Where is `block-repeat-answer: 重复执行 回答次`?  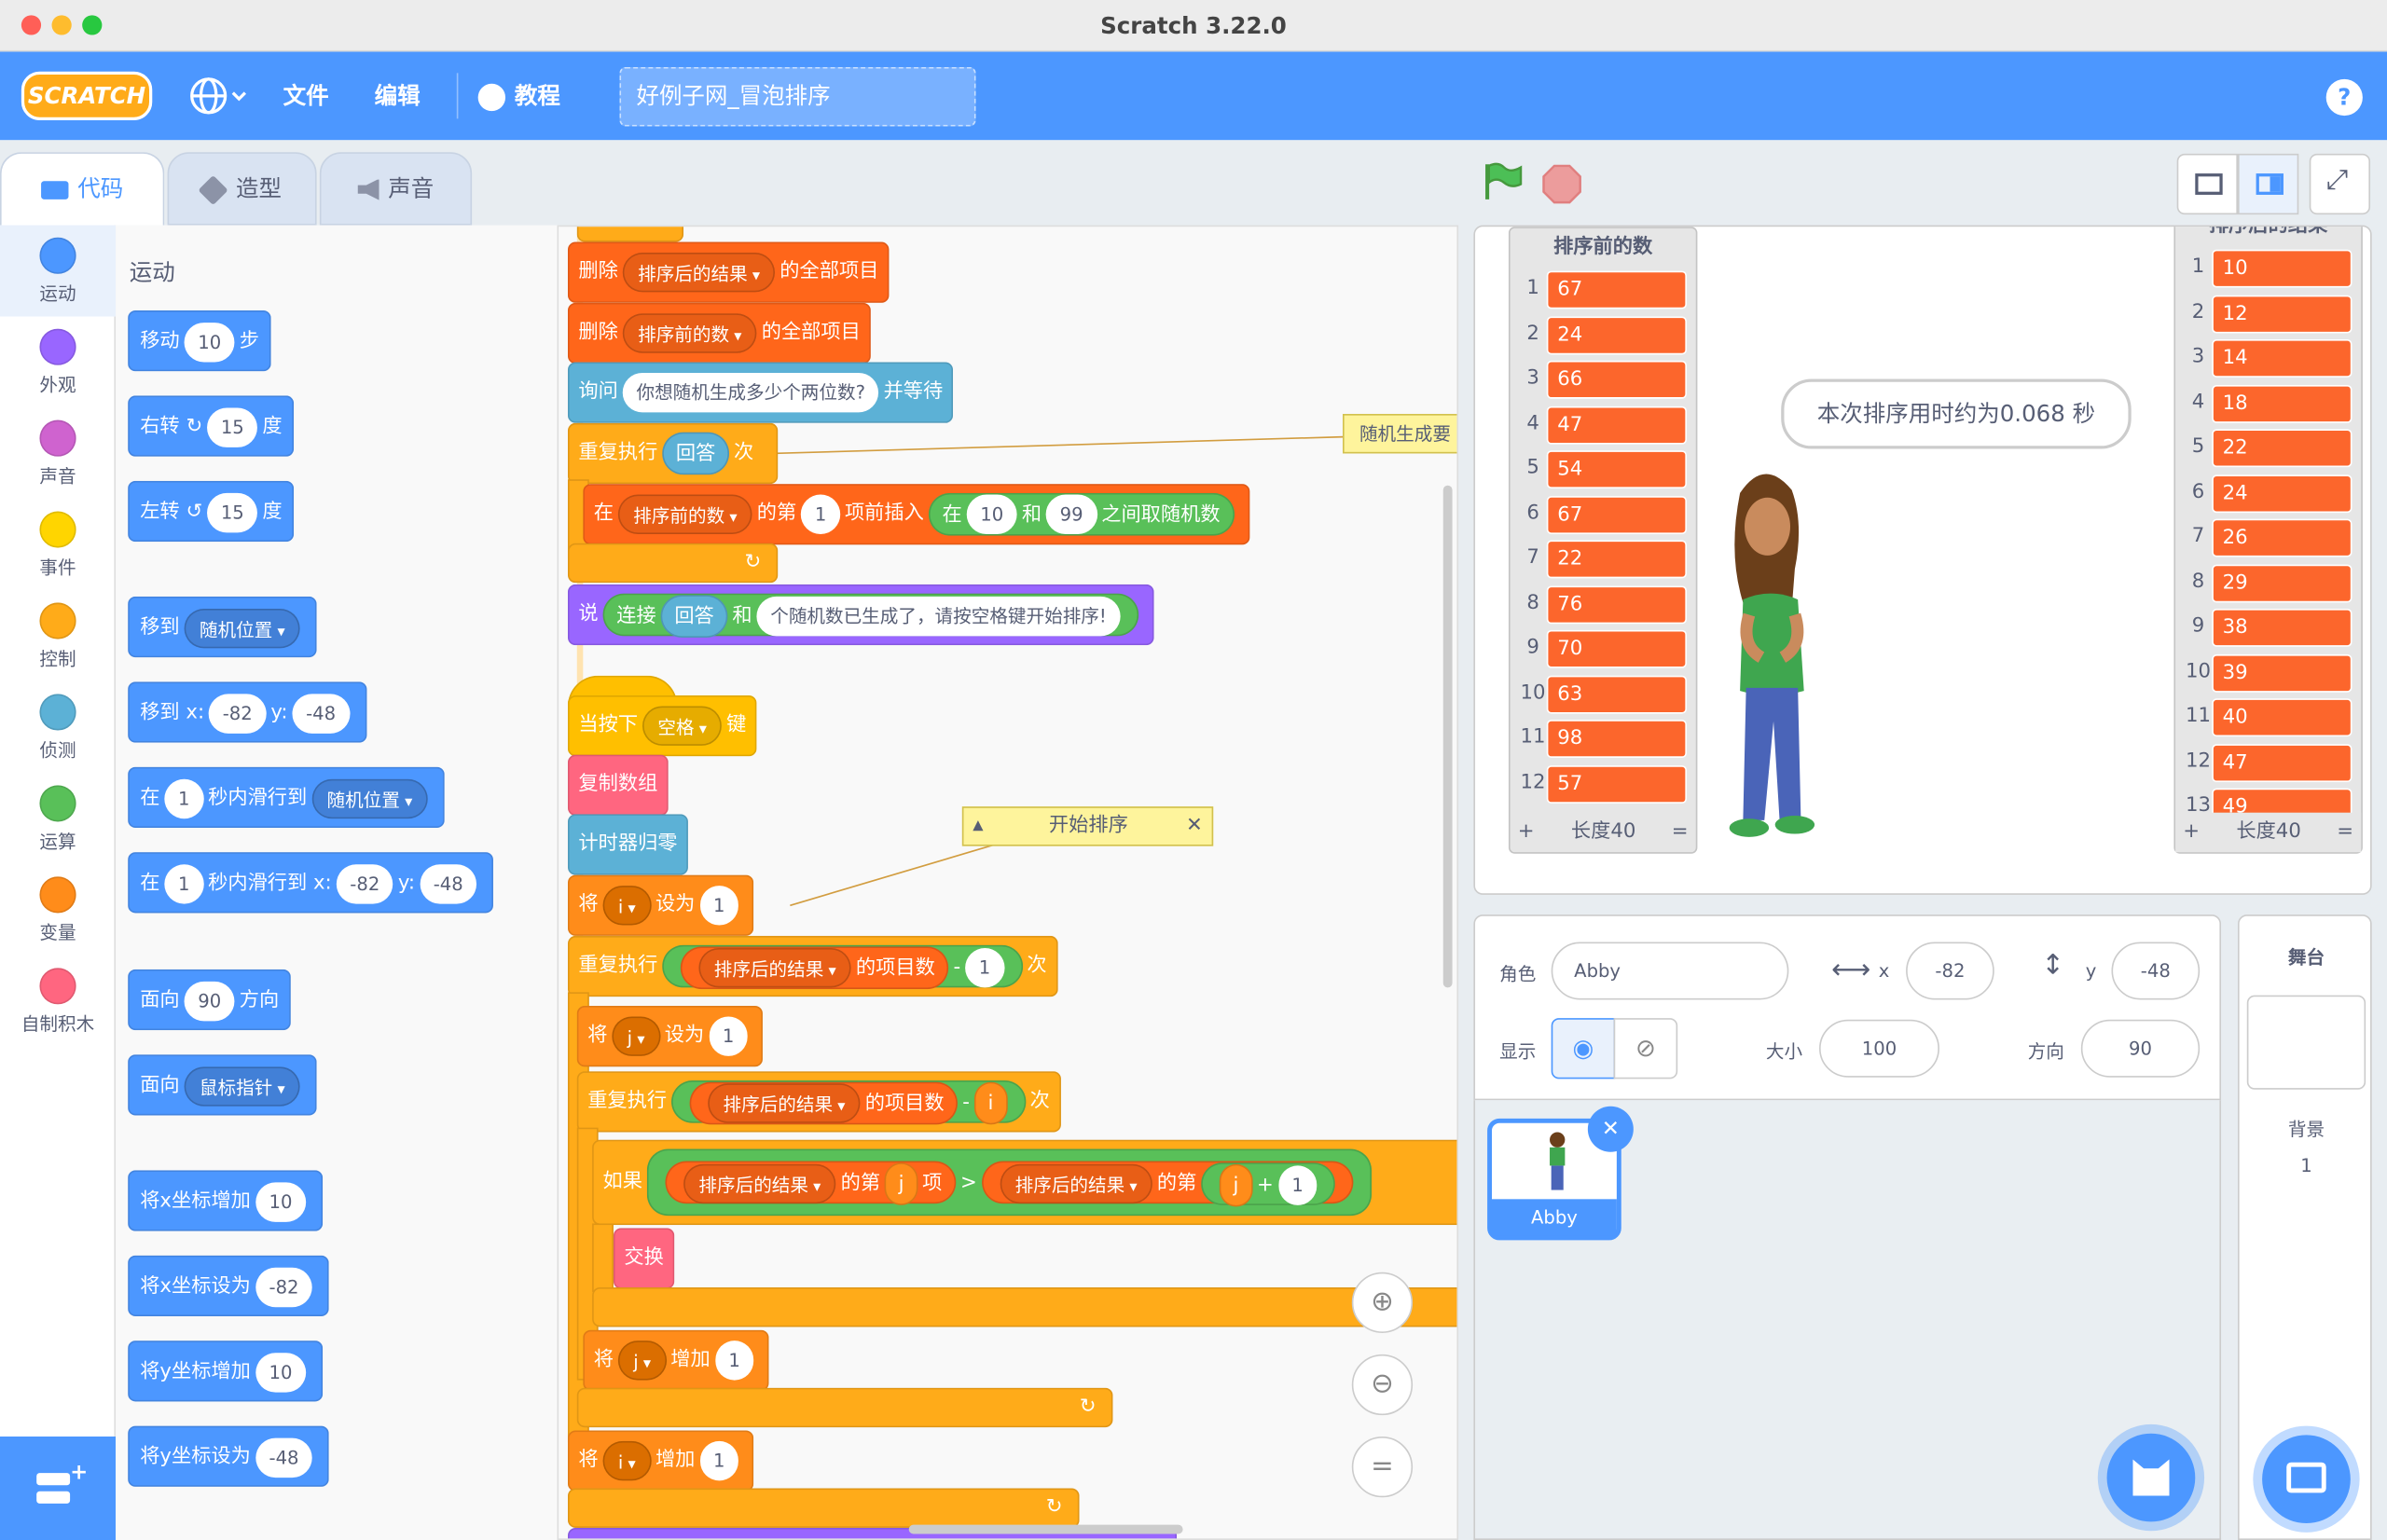 block-repeat-answer: 重复执行 回答次 is located at coordinates (673, 453).